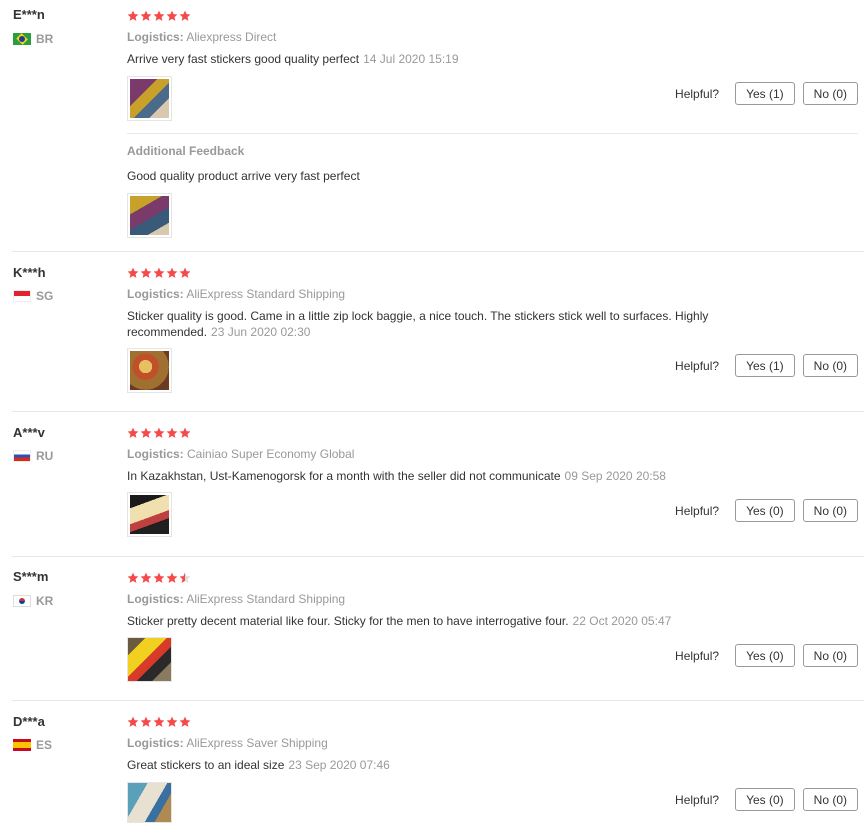 This screenshot has height=823, width=864. What do you see at coordinates (33, 601) in the screenshot?
I see `reviewer-country: KR` at bounding box center [33, 601].